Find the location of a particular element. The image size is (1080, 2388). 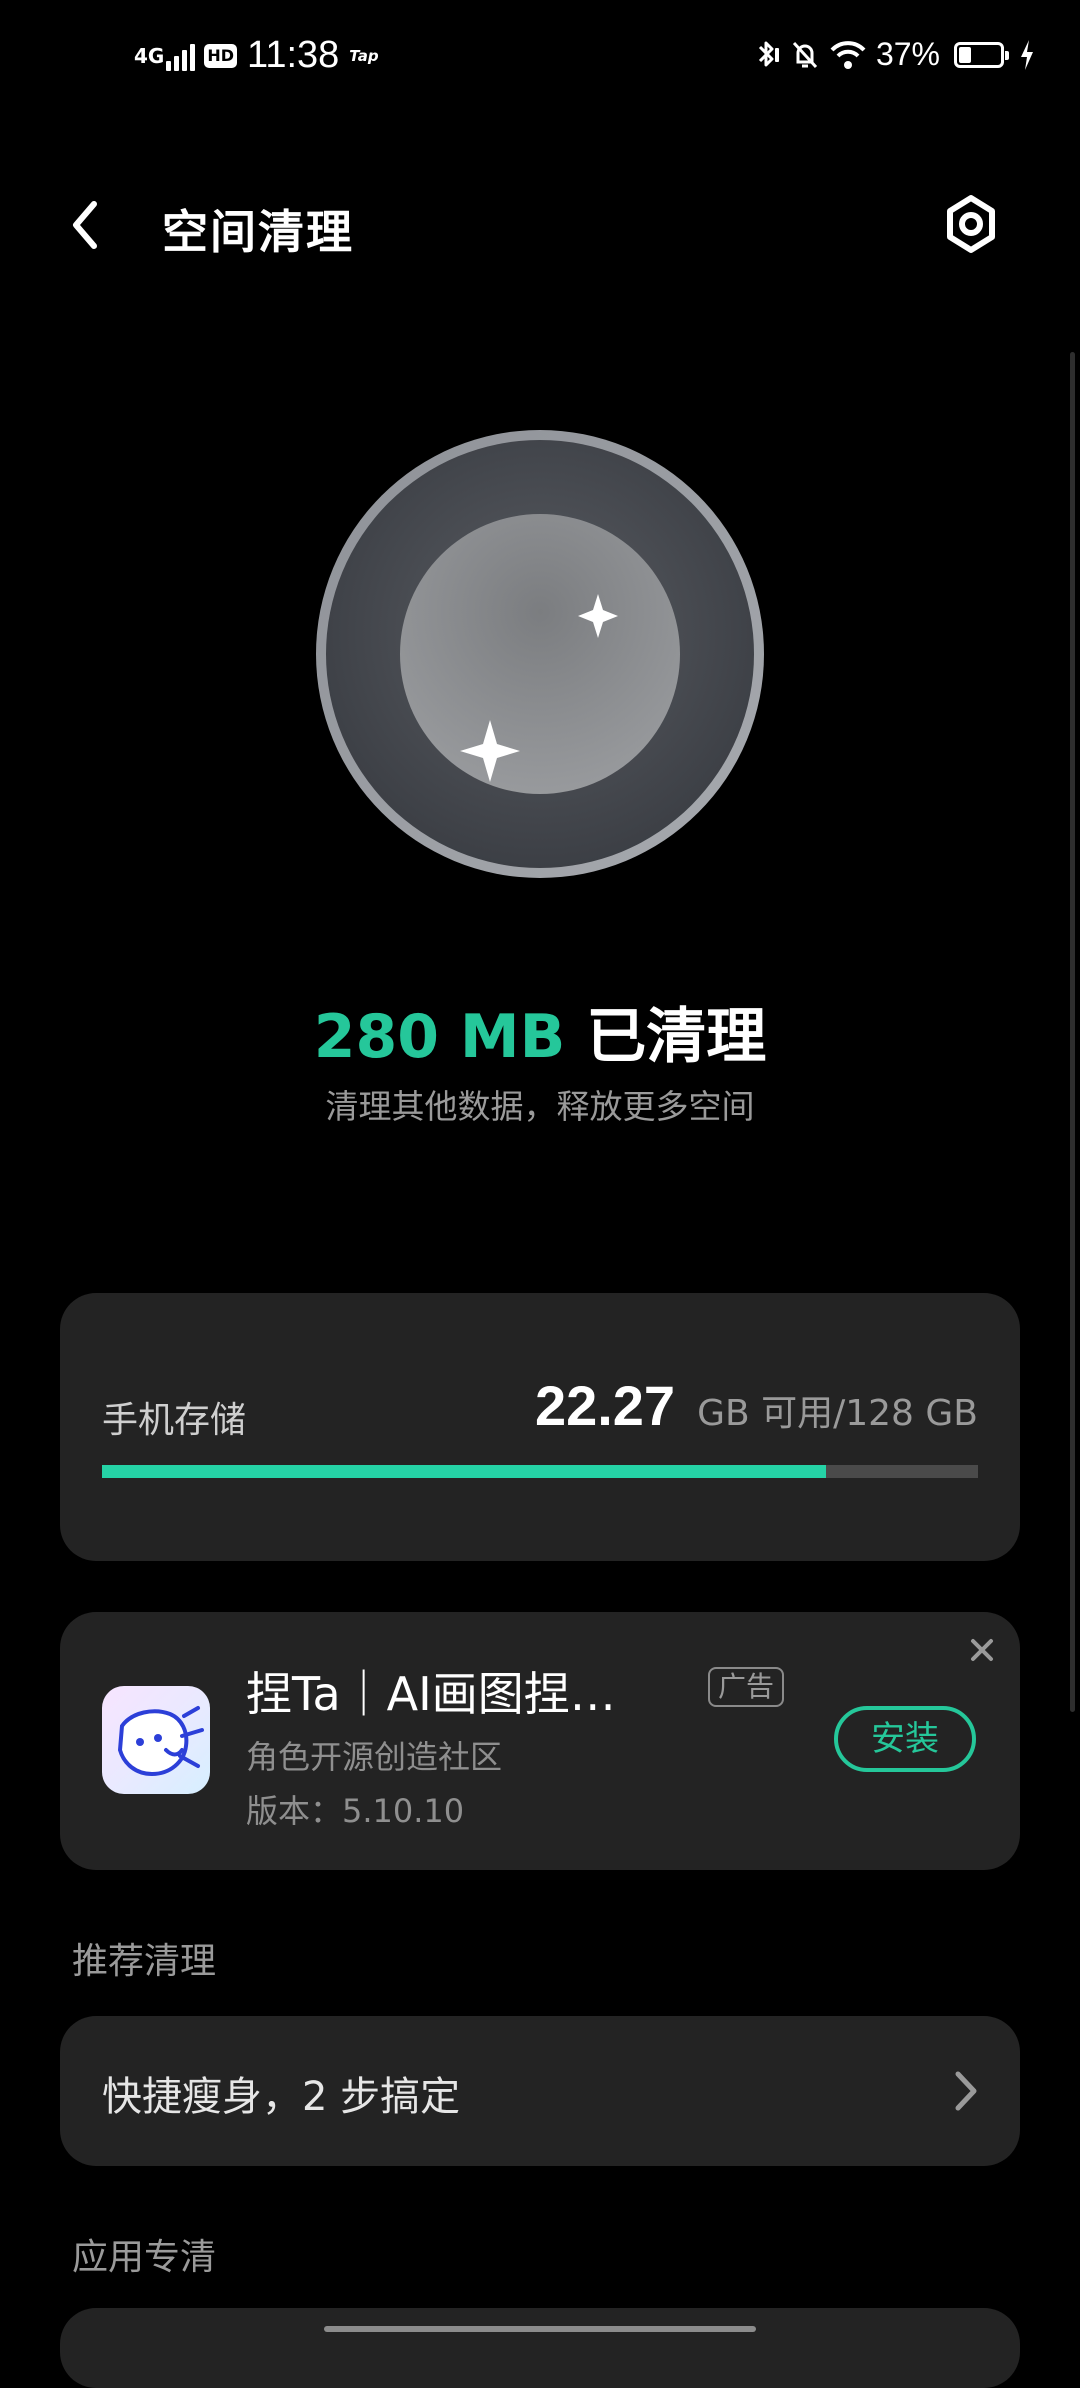

back-arrow-icon is located at coordinates (85, 225).